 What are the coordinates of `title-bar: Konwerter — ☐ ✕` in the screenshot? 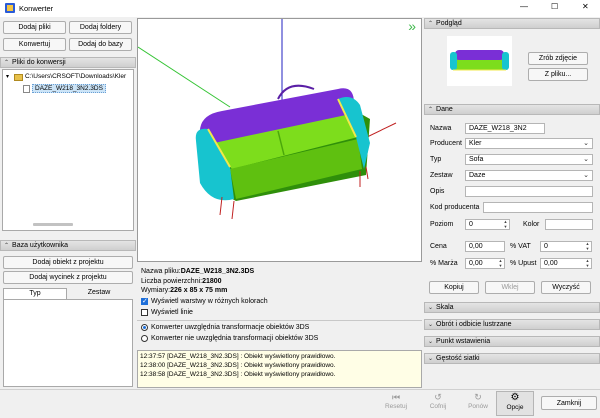 It's located at (300, 8).